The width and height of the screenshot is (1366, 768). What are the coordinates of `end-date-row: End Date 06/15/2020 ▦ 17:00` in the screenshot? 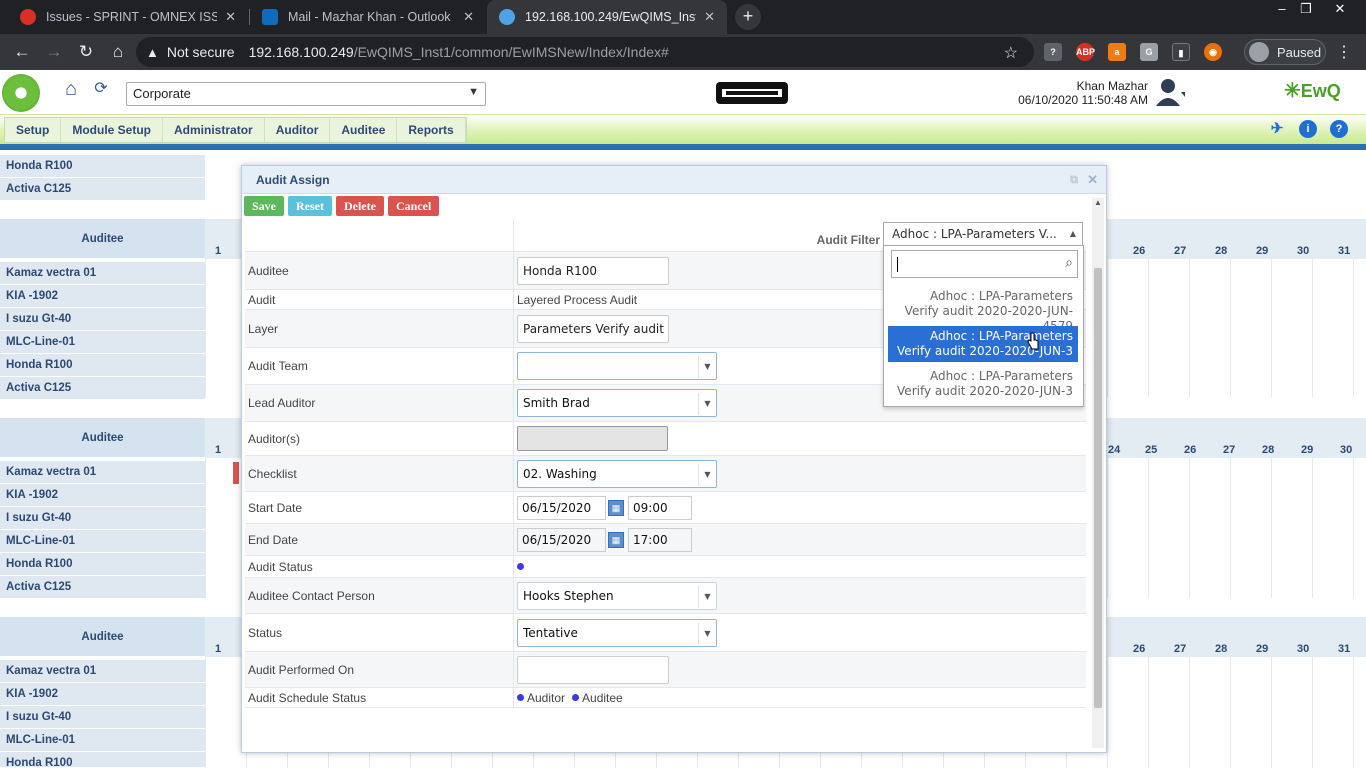 It's located at (665, 540).